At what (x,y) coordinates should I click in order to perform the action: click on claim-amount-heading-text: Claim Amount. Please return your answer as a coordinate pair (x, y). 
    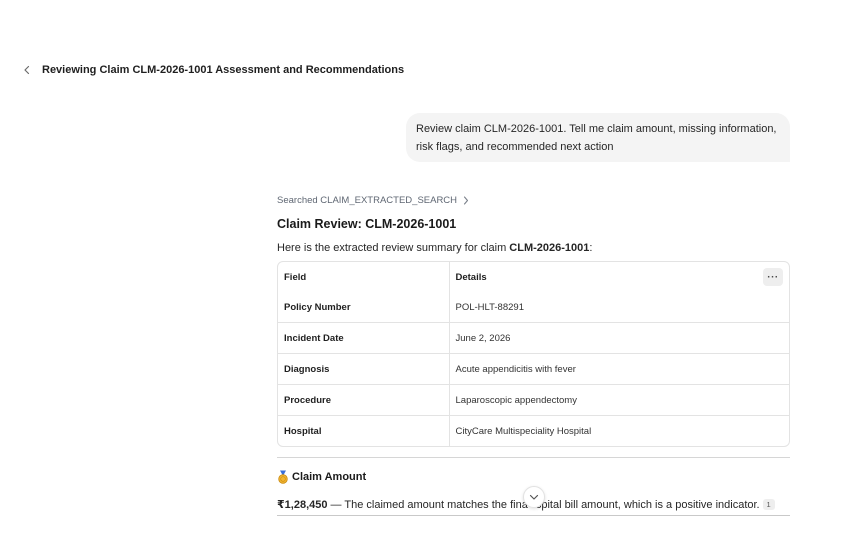
    Looking at the image, I should click on (329, 477).